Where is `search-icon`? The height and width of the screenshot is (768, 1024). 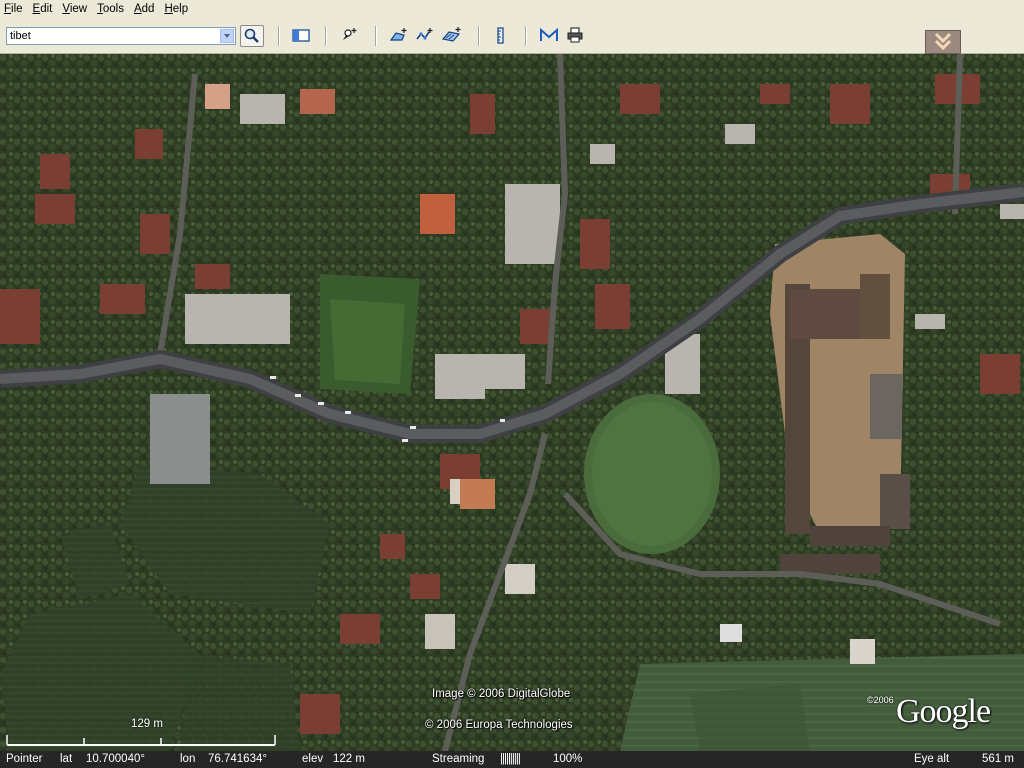 search-icon is located at coordinates (251, 35).